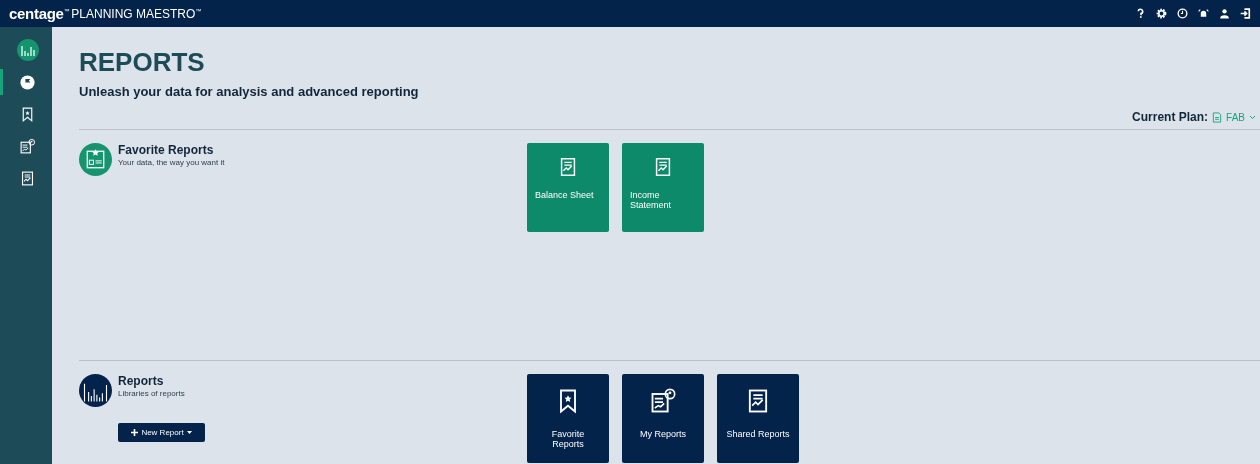 This screenshot has width=1260, height=464. What do you see at coordinates (758, 418) in the screenshot?
I see `report-tile: Shared Reports` at bounding box center [758, 418].